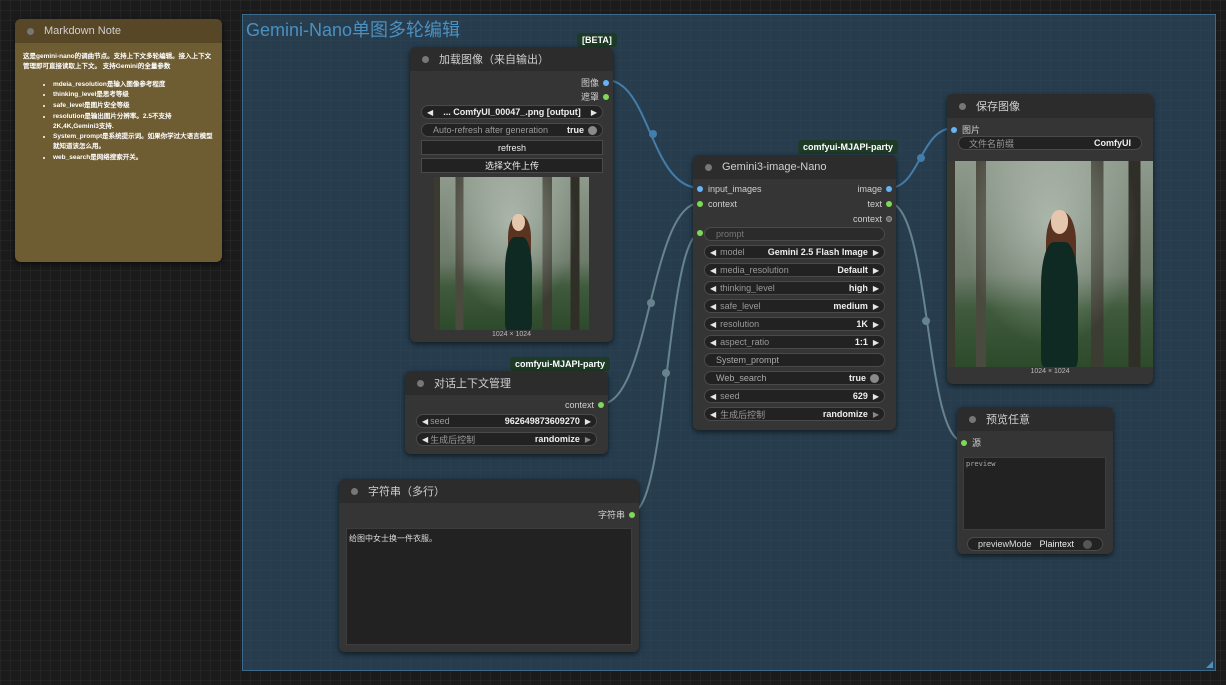 The width and height of the screenshot is (1226, 685). What do you see at coordinates (1035, 419) in the screenshot?
I see `node-title-bar: 预览任意` at bounding box center [1035, 419].